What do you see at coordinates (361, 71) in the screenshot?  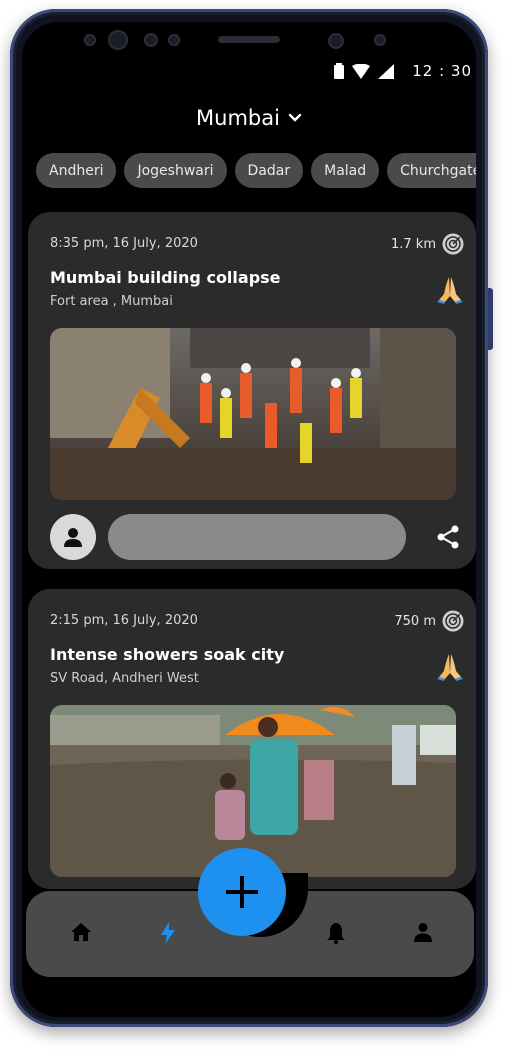 I see `wifi-icon` at bounding box center [361, 71].